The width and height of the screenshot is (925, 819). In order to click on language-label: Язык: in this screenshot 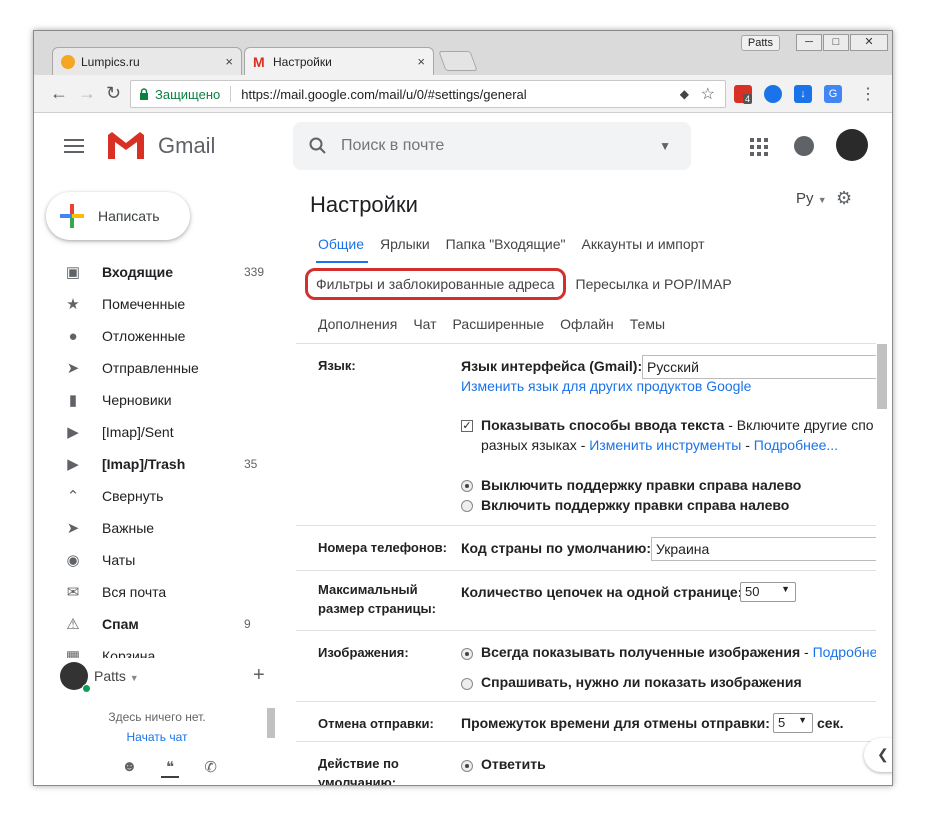, I will do `click(337, 365)`.